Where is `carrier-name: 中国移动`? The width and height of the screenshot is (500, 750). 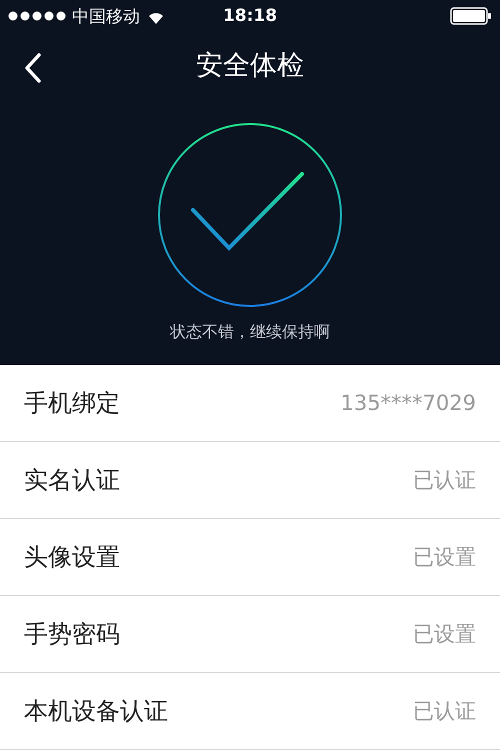 carrier-name: 中国移动 is located at coordinates (106, 17).